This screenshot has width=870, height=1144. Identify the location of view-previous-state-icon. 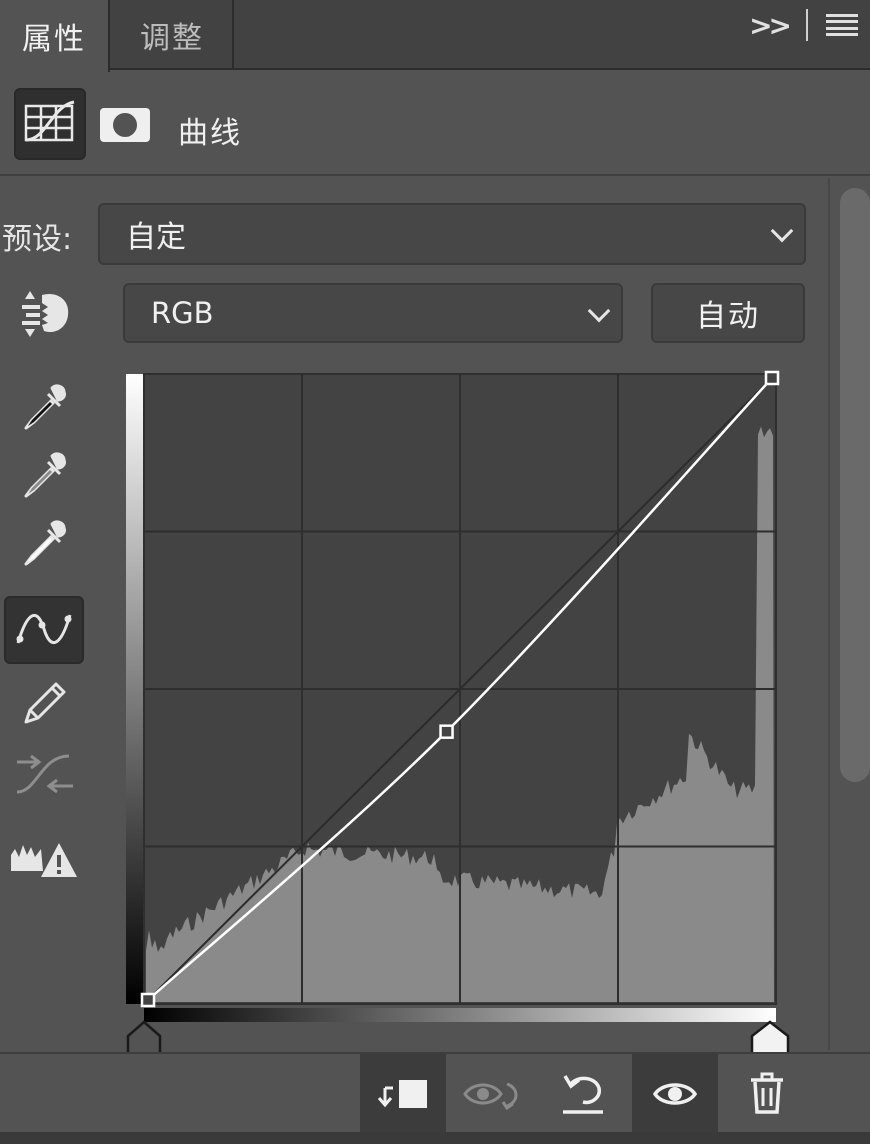
(490, 1096).